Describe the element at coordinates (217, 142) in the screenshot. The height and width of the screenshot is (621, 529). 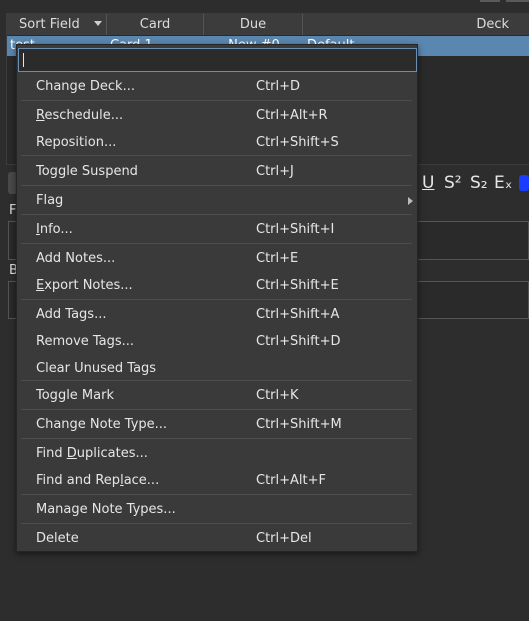
I see `menu-item-reposition: Reposition... Ctrl+Shift+S` at that location.